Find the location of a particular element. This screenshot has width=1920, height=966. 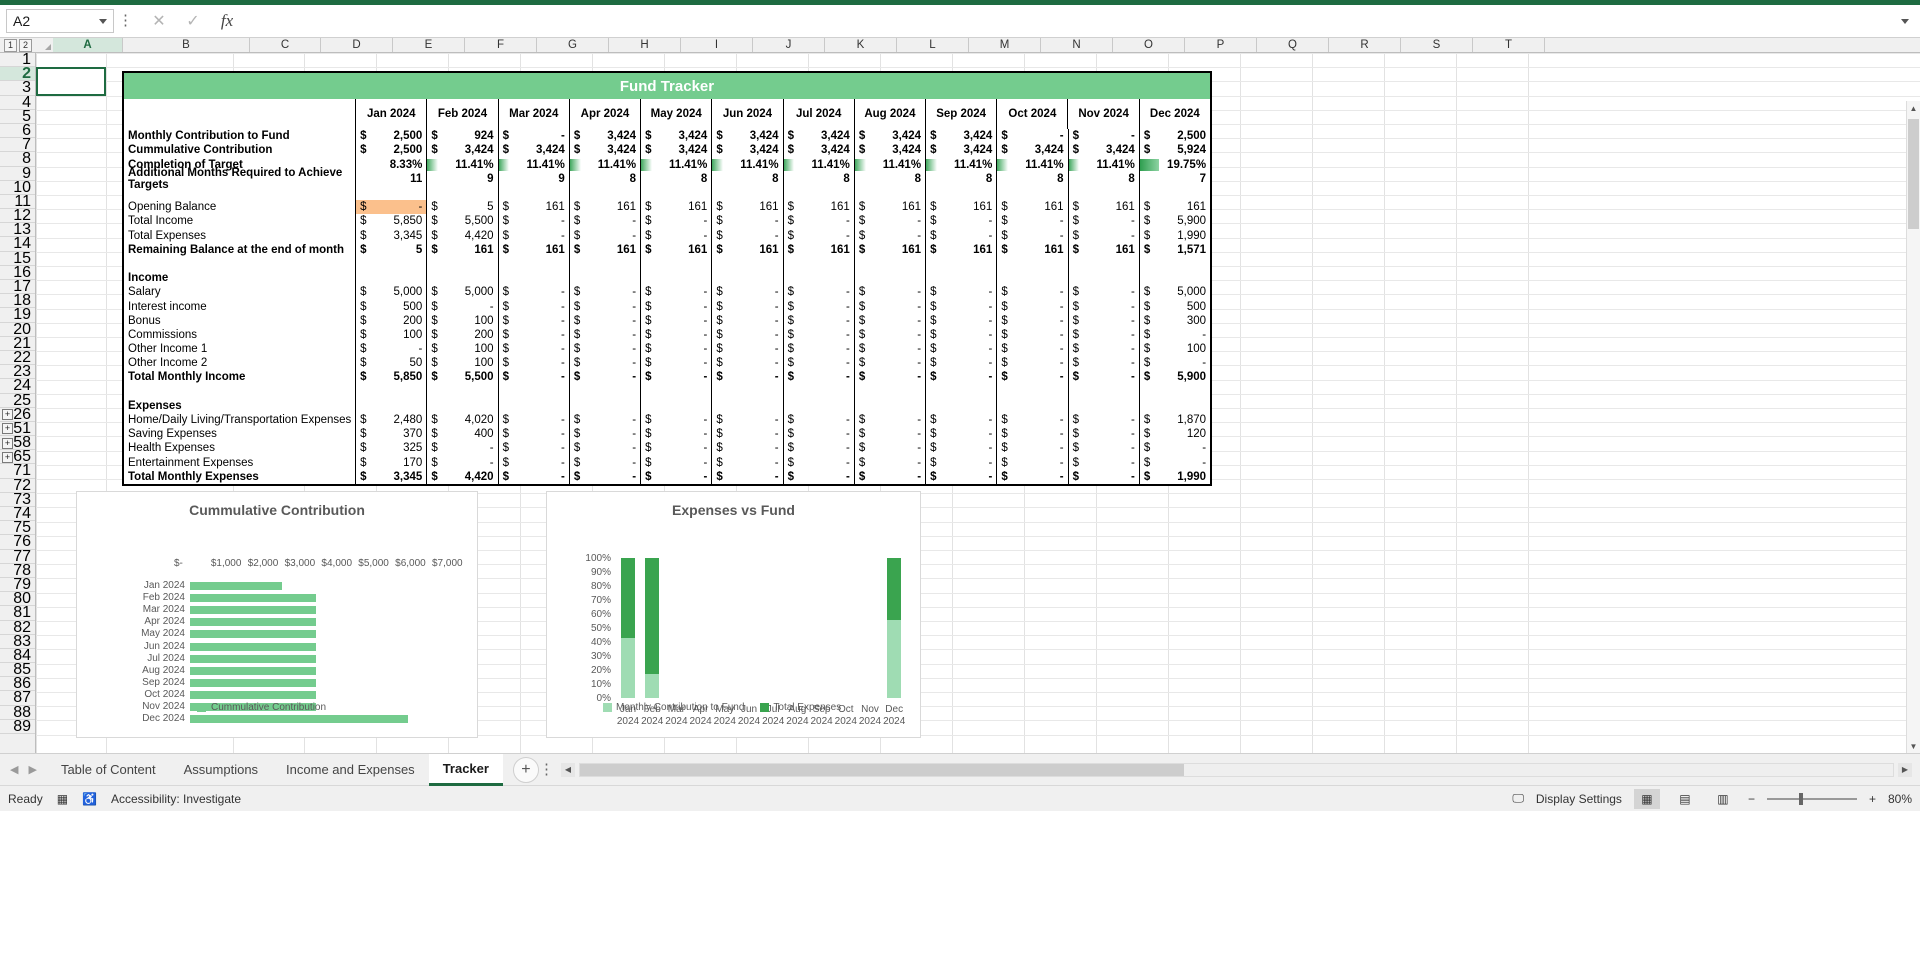

data-cell: $4,420 is located at coordinates (461, 235).